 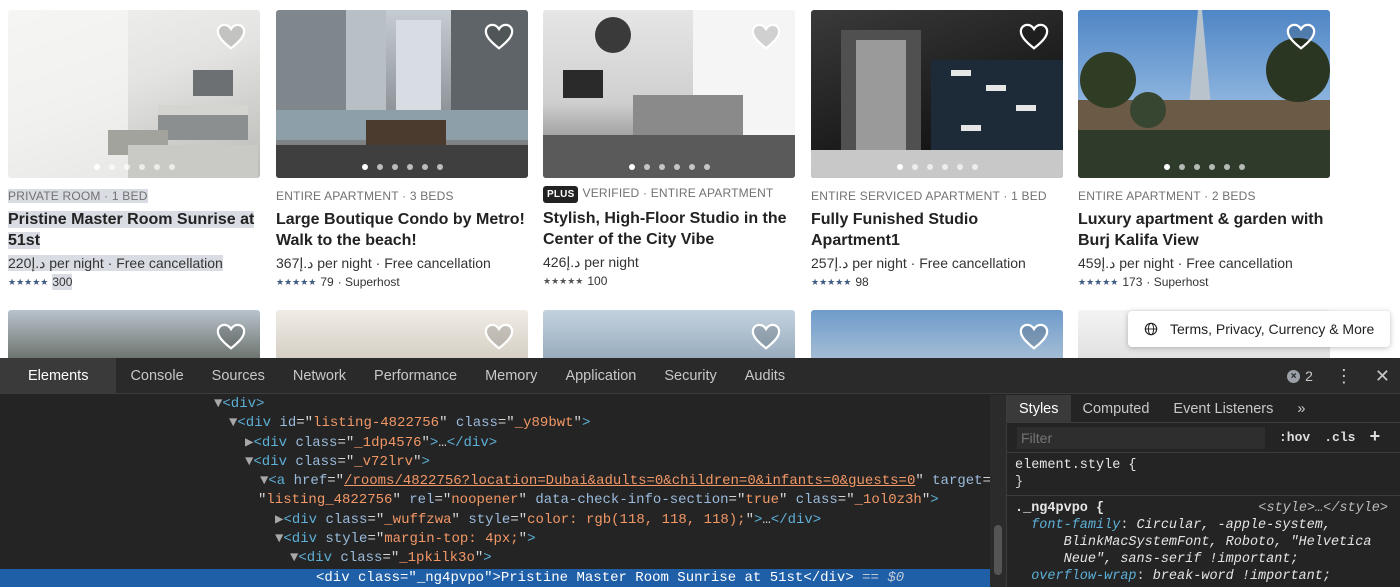 What do you see at coordinates (1339, 437) in the screenshot?
I see `class-toggle: .cls` at bounding box center [1339, 437].